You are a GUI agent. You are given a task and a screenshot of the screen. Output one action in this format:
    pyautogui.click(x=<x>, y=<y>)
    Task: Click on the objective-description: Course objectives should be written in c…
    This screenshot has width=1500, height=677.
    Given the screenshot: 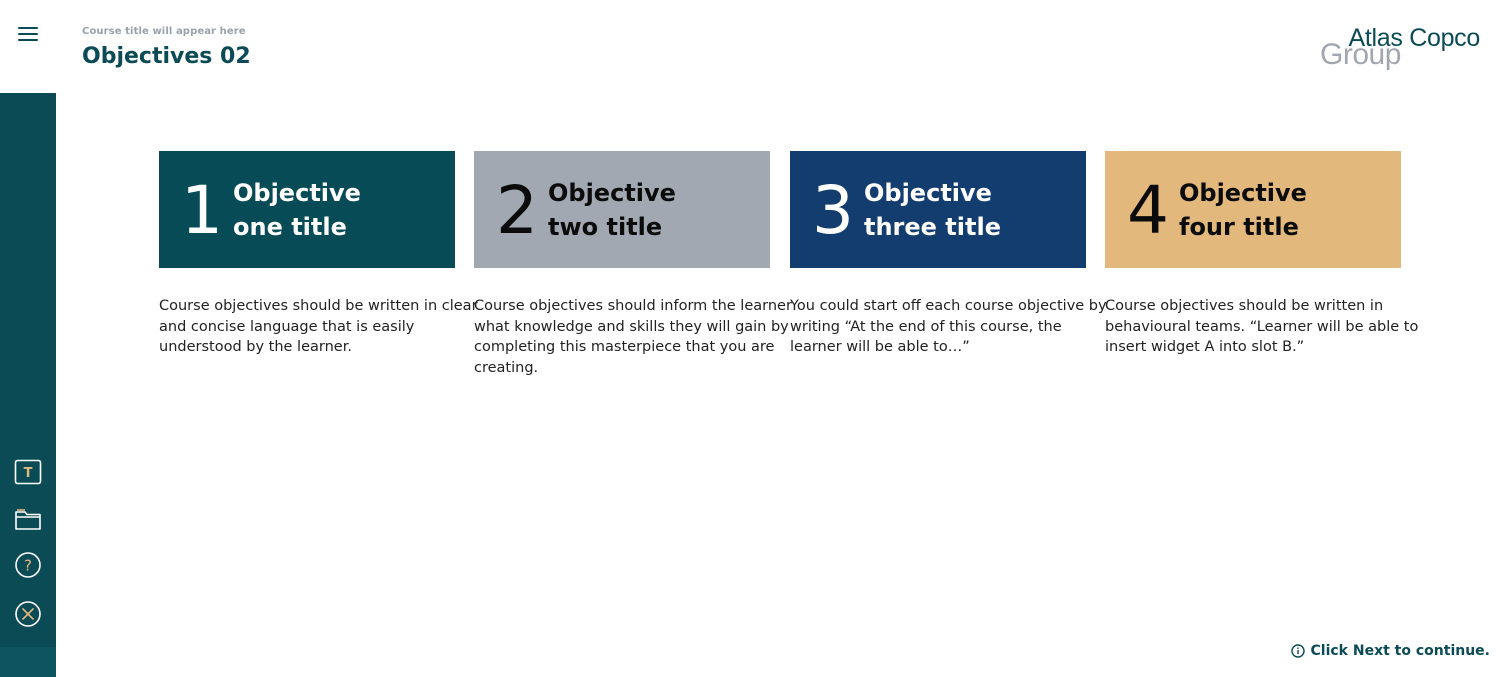 What is the action you would take?
    pyautogui.click(x=318, y=326)
    